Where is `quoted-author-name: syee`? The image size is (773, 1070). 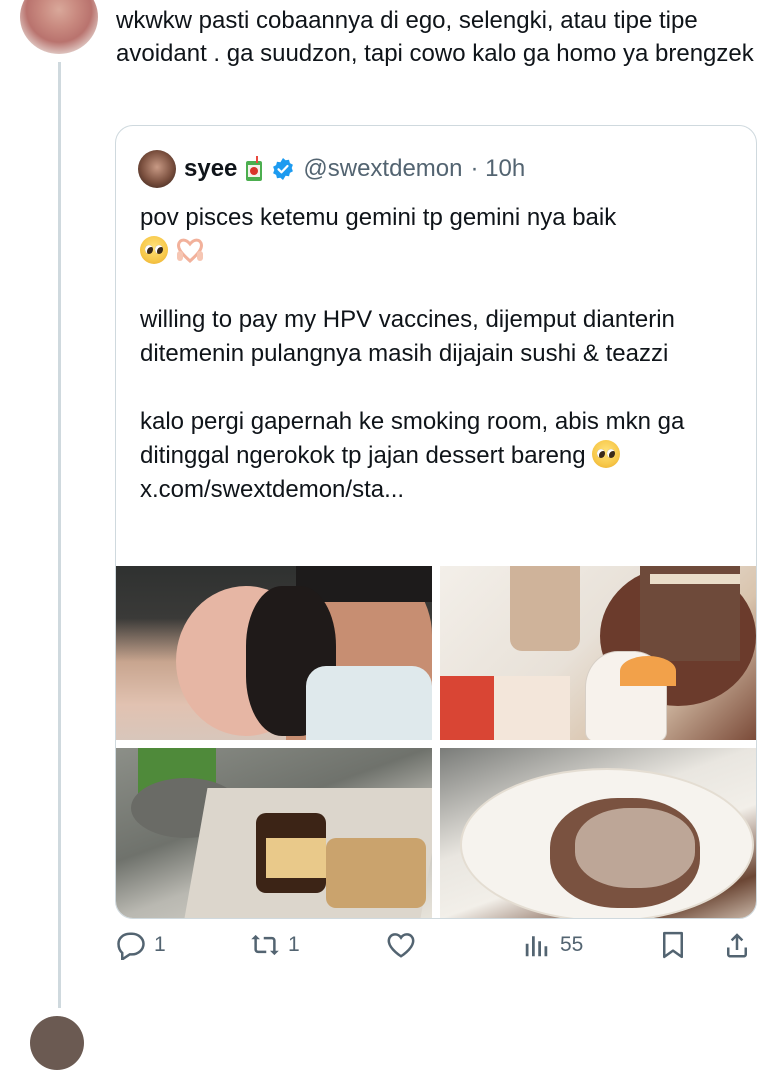
quoted-author-name: syee is located at coordinates (210, 169).